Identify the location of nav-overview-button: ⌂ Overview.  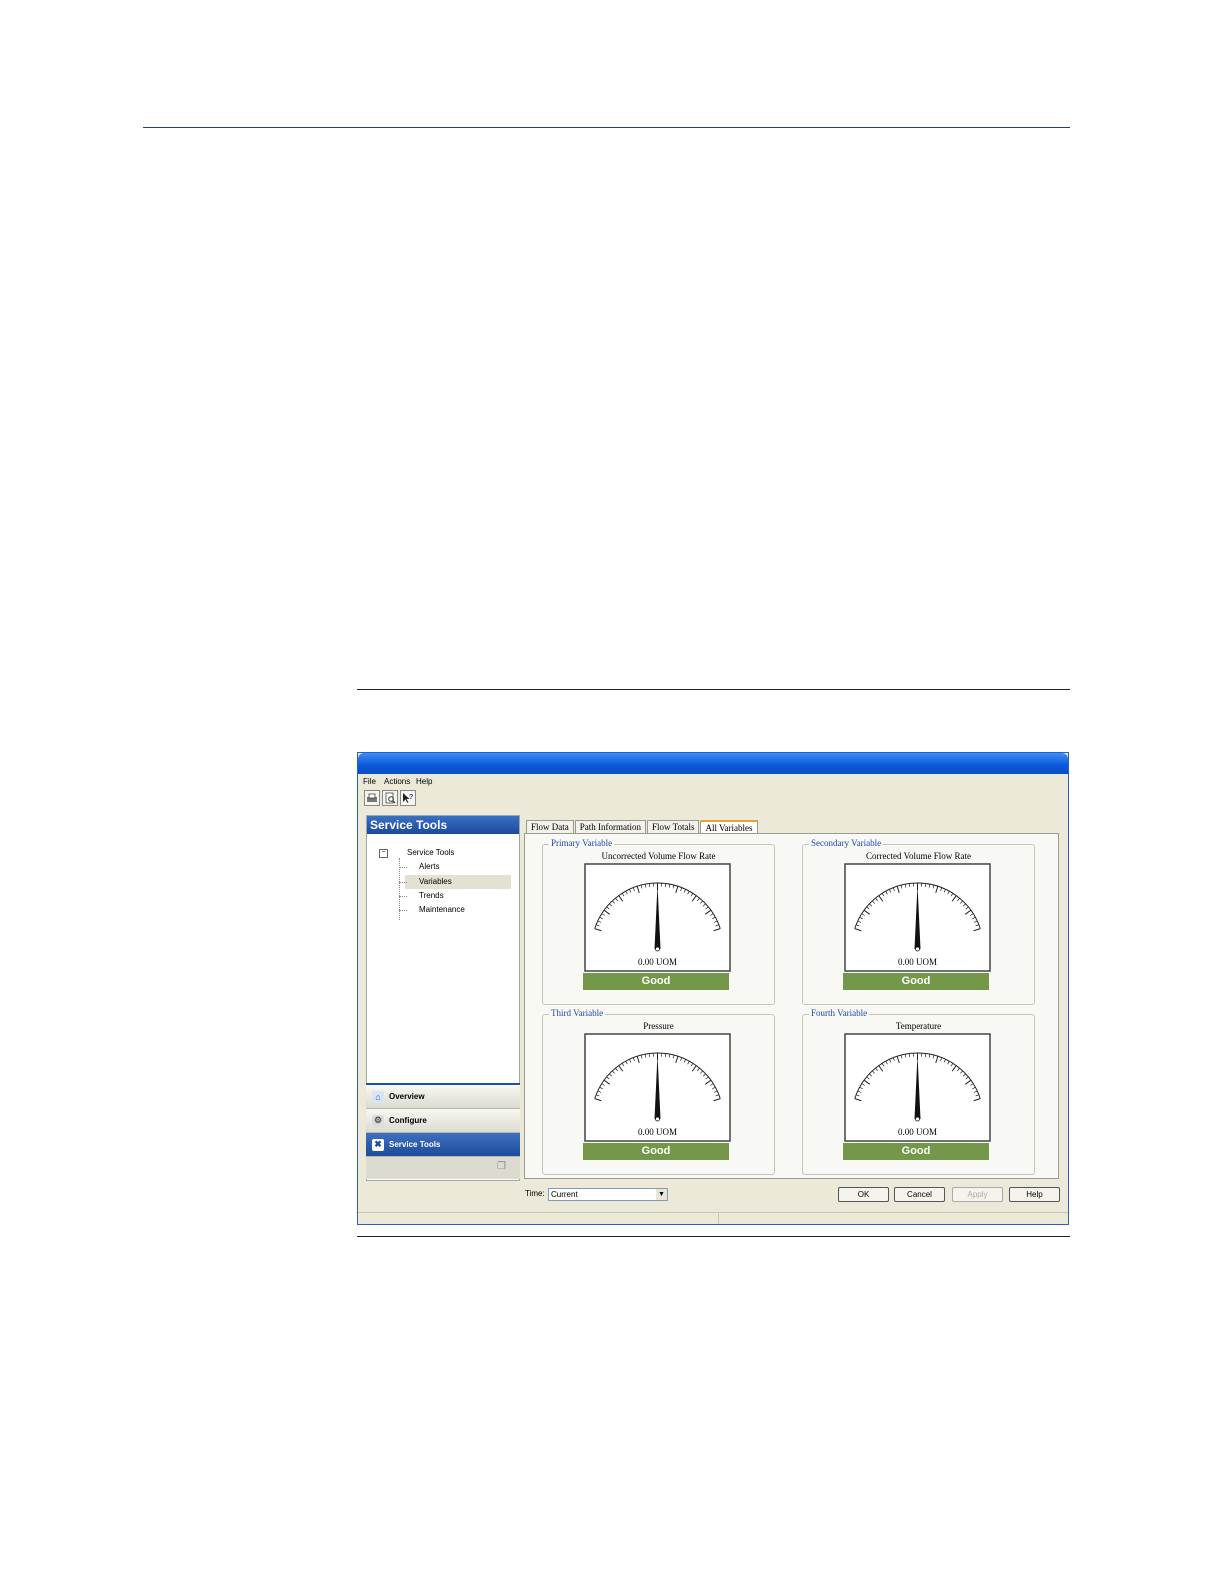
(443, 1097).